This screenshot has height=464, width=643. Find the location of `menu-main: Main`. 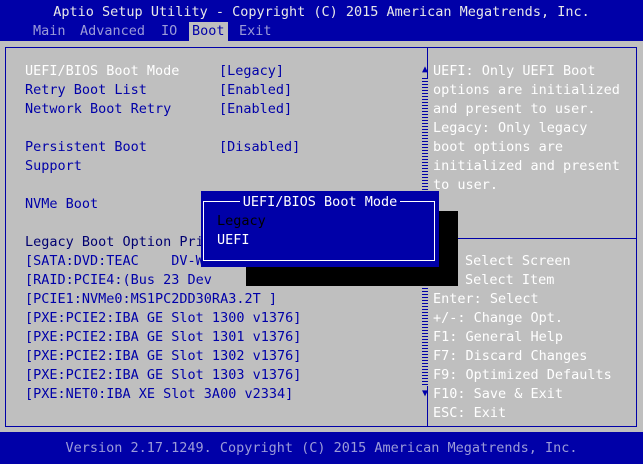

menu-main: Main is located at coordinates (49, 31).